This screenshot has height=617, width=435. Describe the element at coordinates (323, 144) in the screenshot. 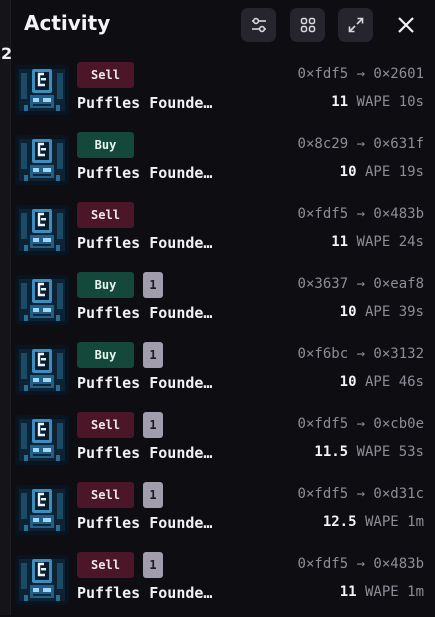

I see `from-address: 0×8c29` at that location.